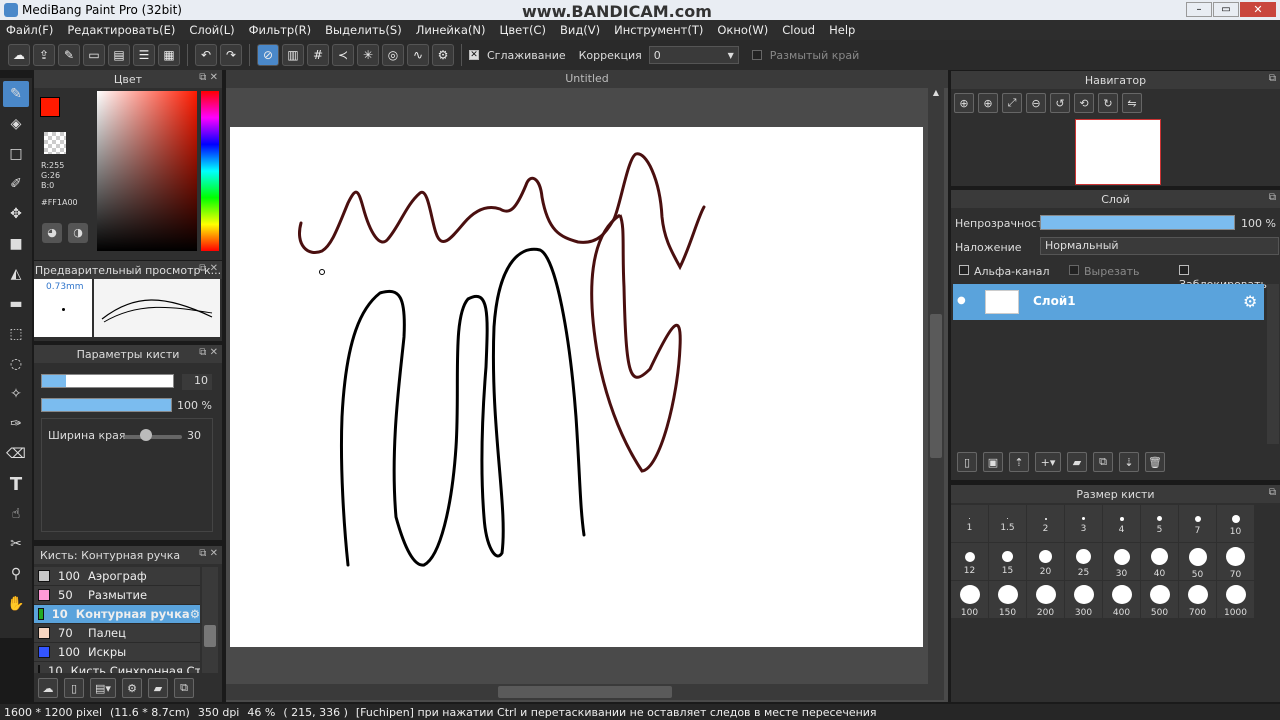 This screenshot has height=720, width=1280. Describe the element at coordinates (964, 103) in the screenshot. I see `zoom-fit-icon: ⊕` at that location.